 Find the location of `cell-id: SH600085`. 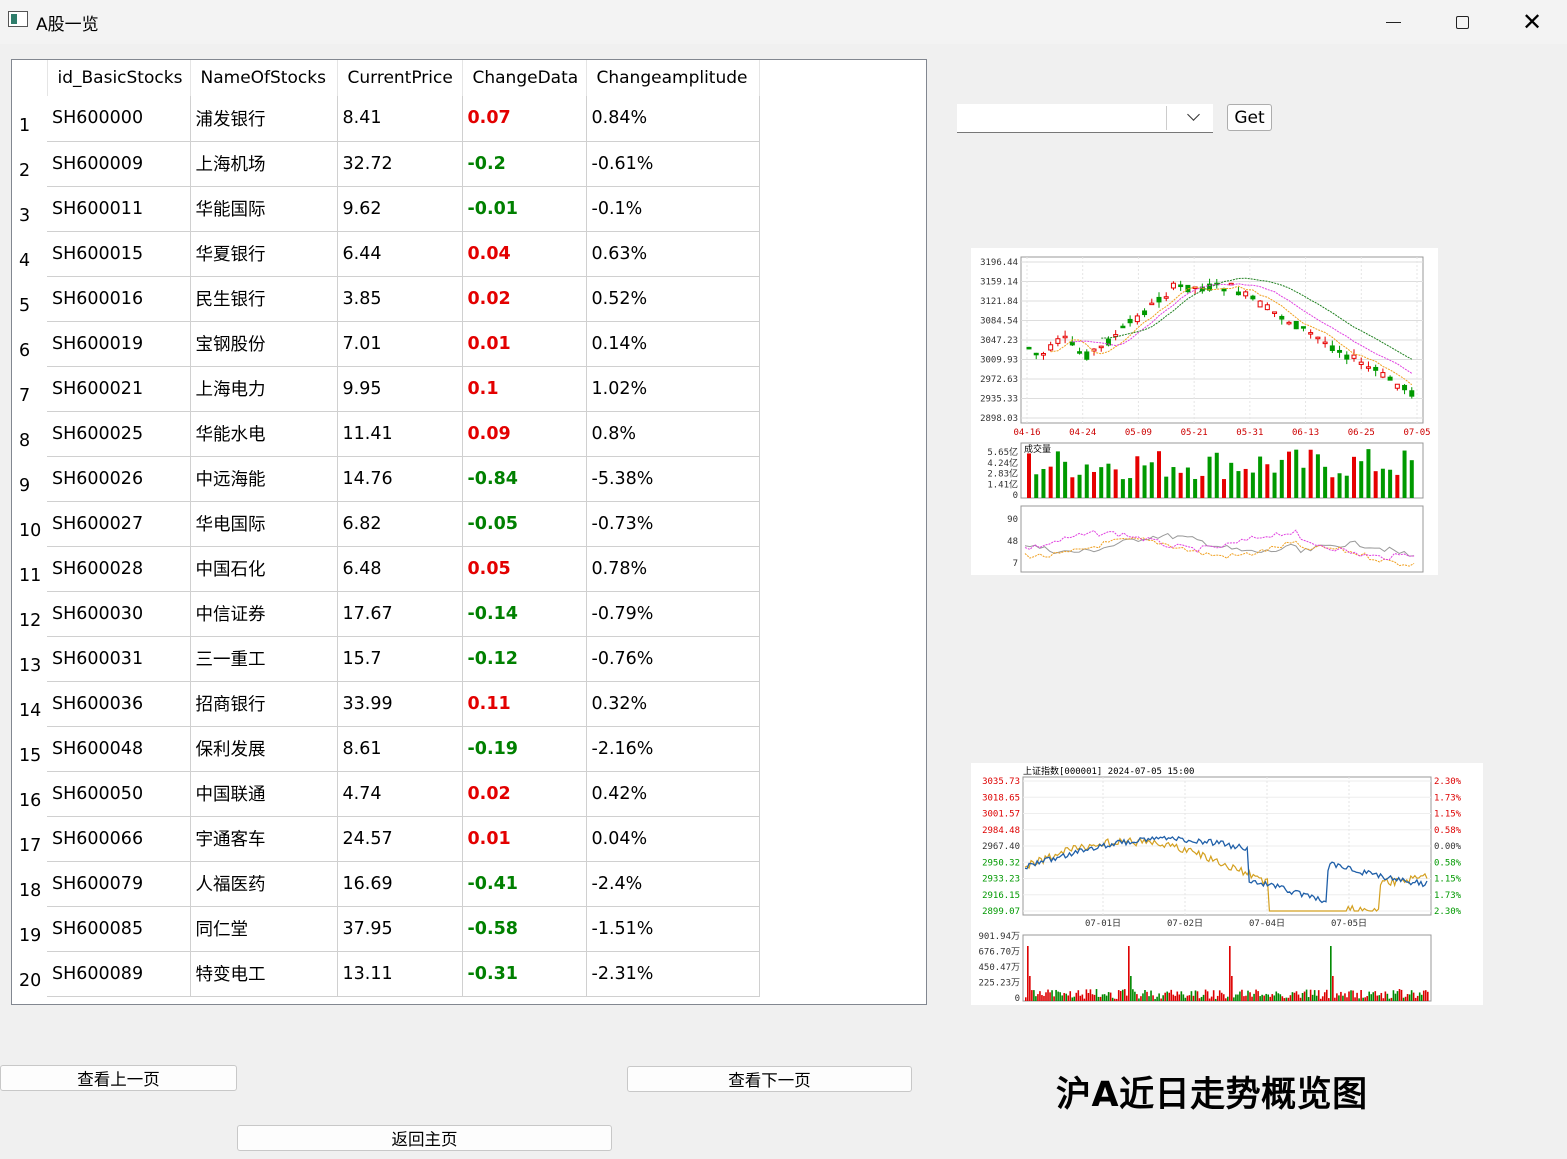

cell-id: SH600085 is located at coordinates (119, 929).